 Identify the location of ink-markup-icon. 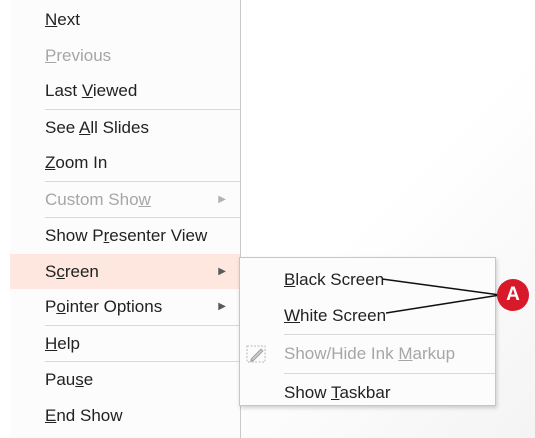
(256, 354).